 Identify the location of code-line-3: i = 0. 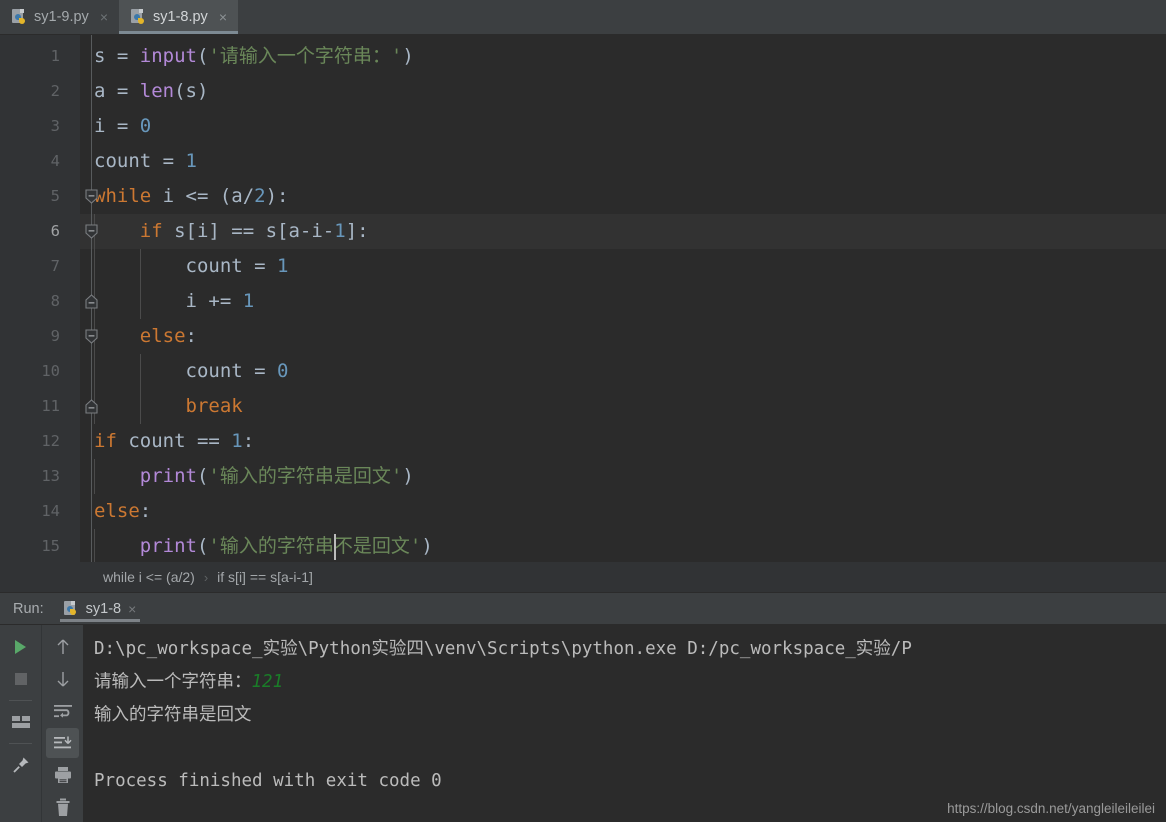
(623, 126).